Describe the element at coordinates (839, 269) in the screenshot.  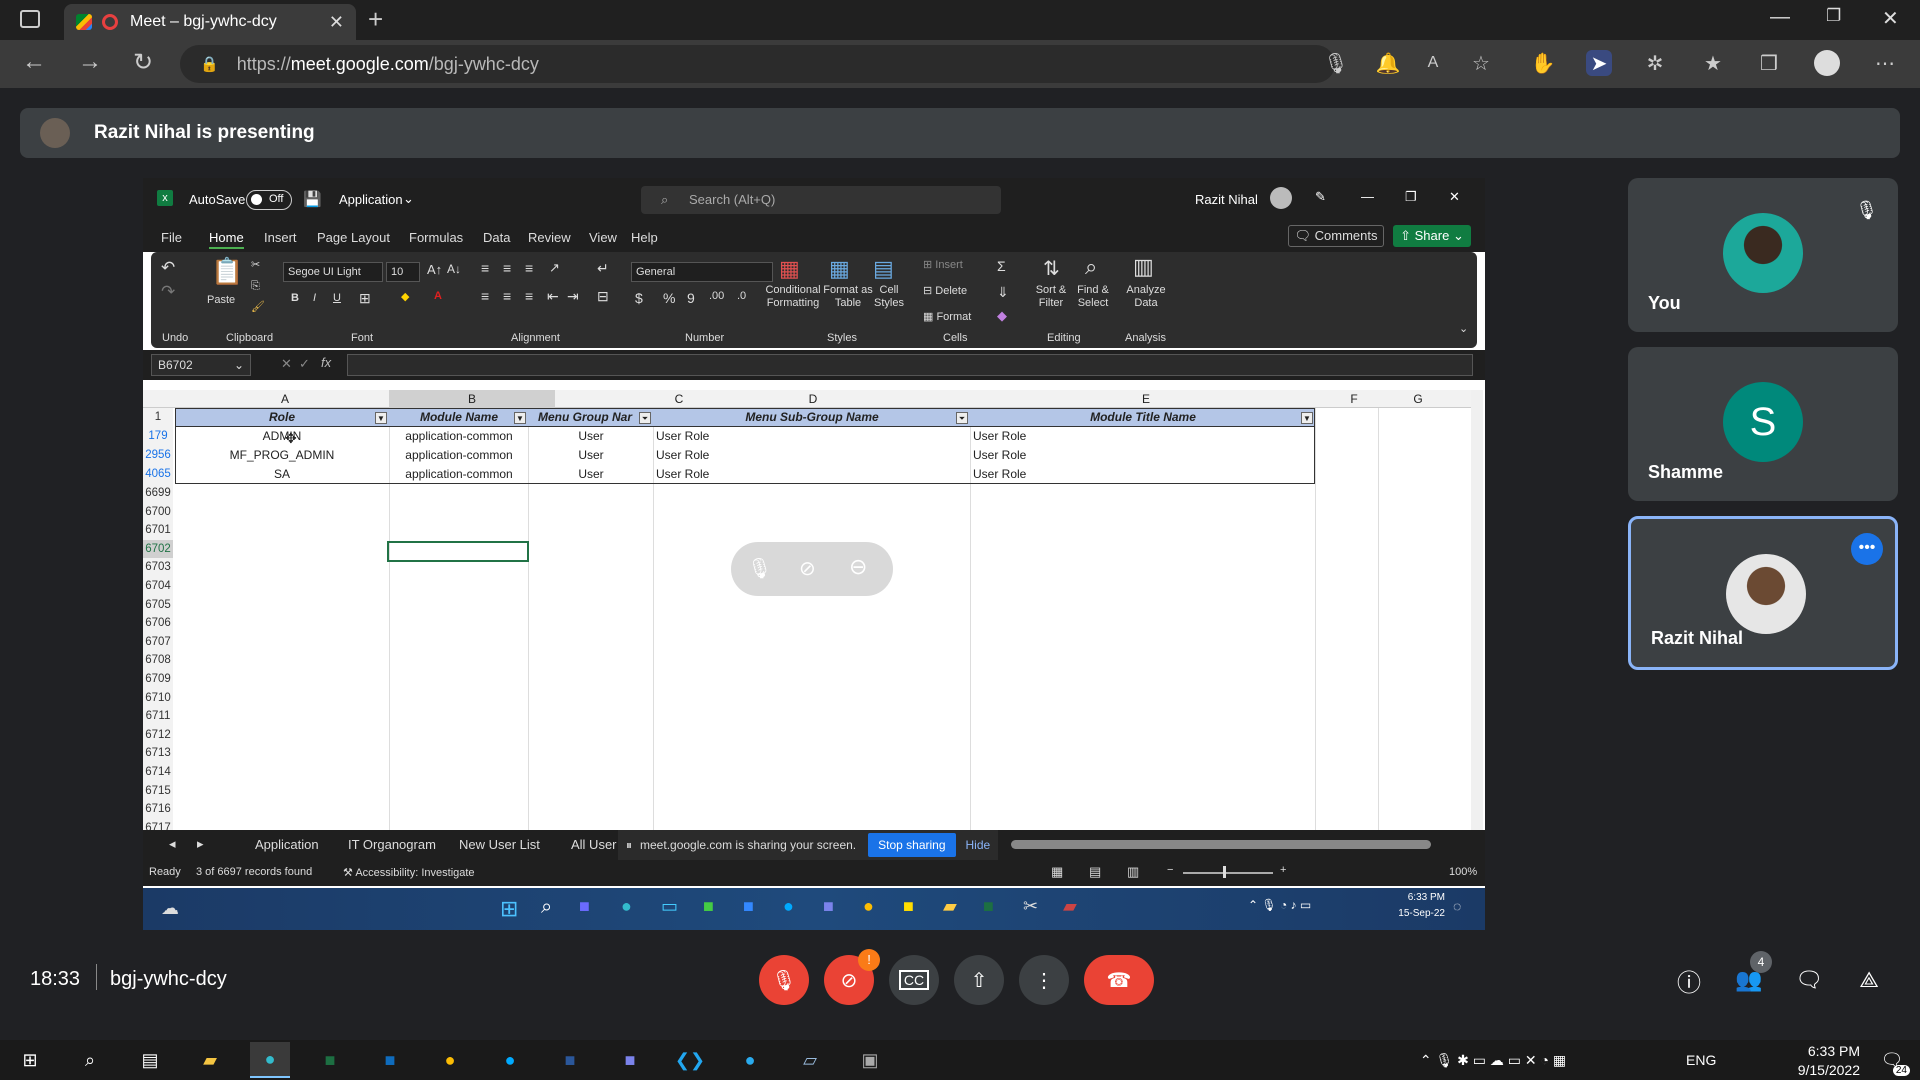
I see `format-as-table-icon: ▦` at that location.